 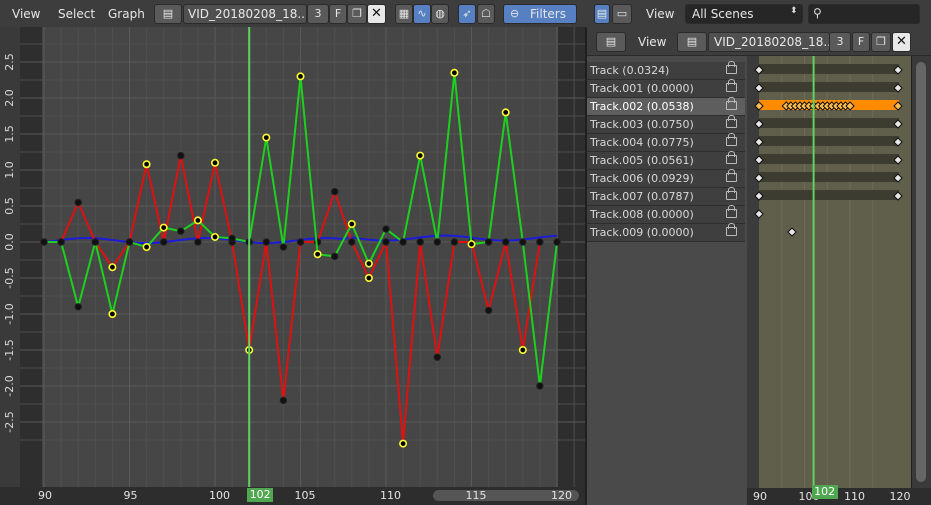 I want to click on ghost-icon: ☖, so click(x=486, y=14).